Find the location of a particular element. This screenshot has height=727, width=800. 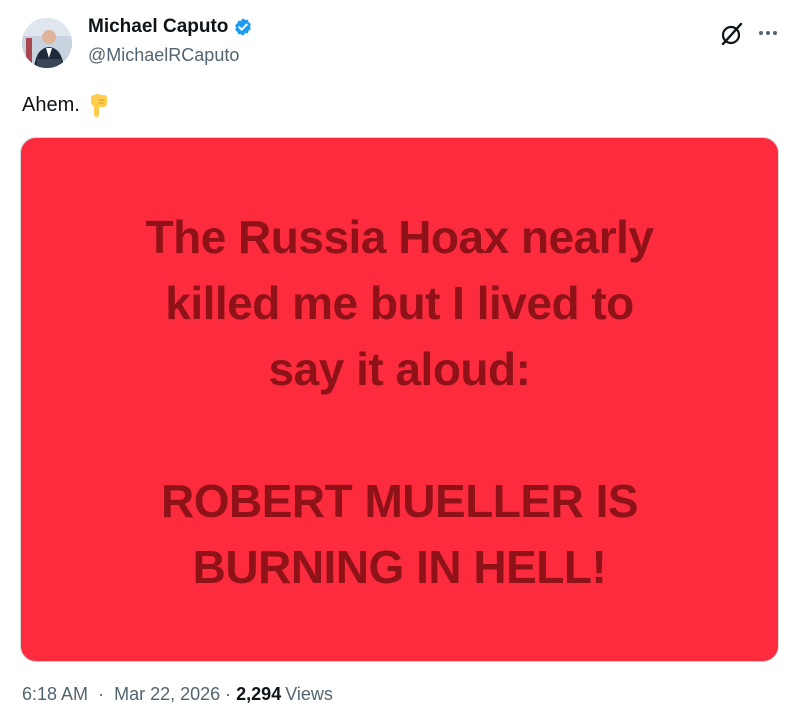

tweet-meta: 6:18 AM · Mar 22, 2026 · 2,294 Views is located at coordinates (177, 694).